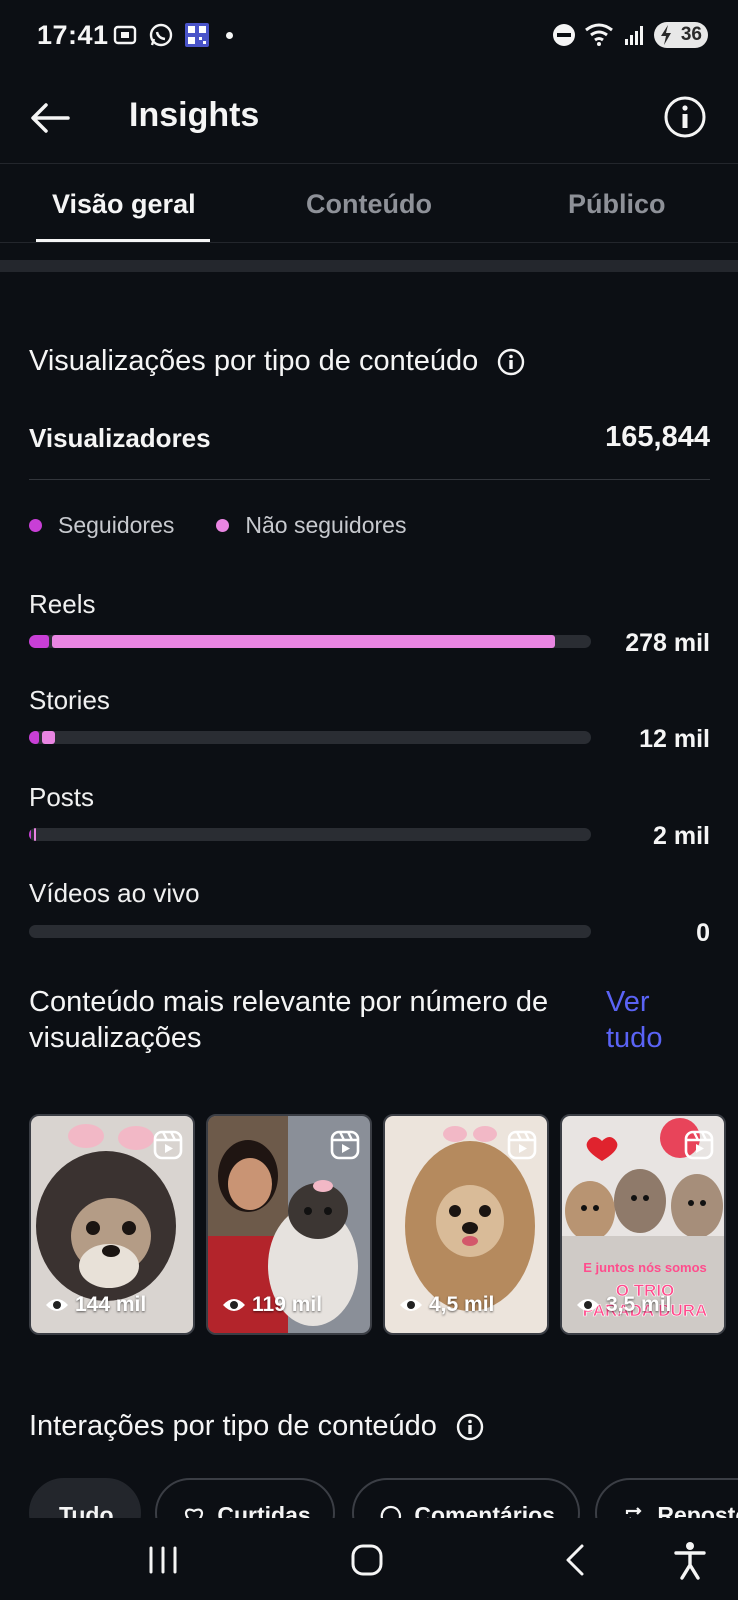  Describe the element at coordinates (666, 1498) in the screenshot. I see `chip-reposts: Repostos` at that location.